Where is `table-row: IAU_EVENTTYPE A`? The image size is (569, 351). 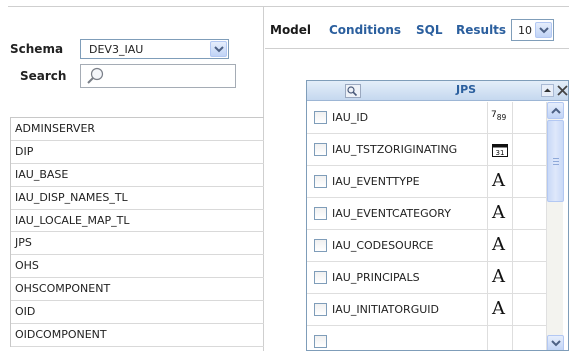
table-row: IAU_EVENTTYPE A is located at coordinates (426, 182).